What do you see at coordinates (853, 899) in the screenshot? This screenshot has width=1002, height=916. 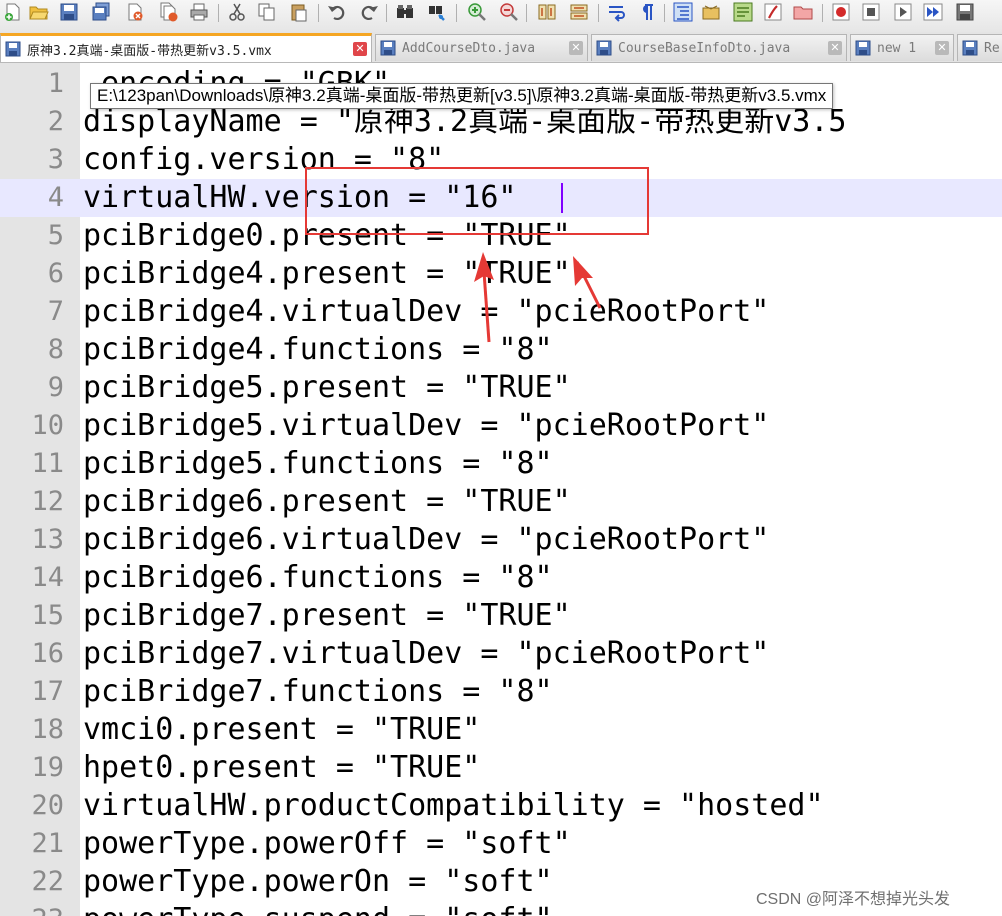 I see `watermark: CSDN @阿泽不想掉光头发` at bounding box center [853, 899].